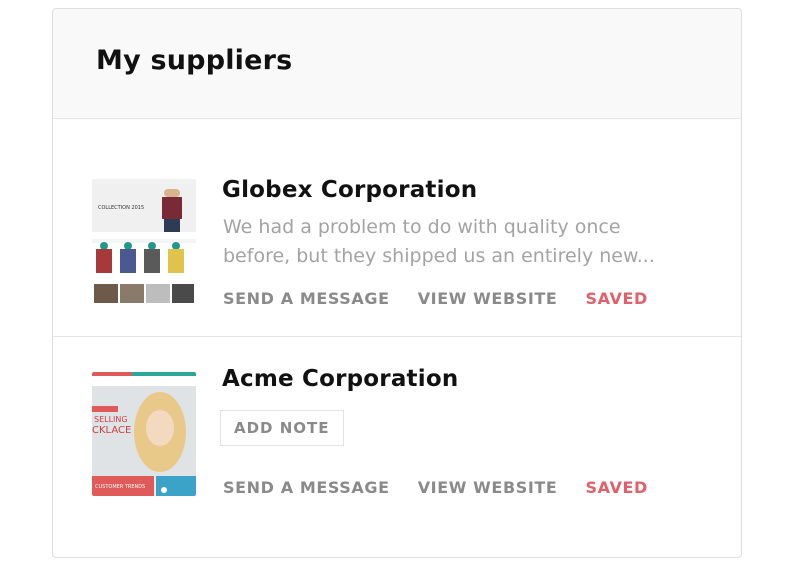  I want to click on store-screenshot-image: COLLECTION 2015, so click(144, 241).